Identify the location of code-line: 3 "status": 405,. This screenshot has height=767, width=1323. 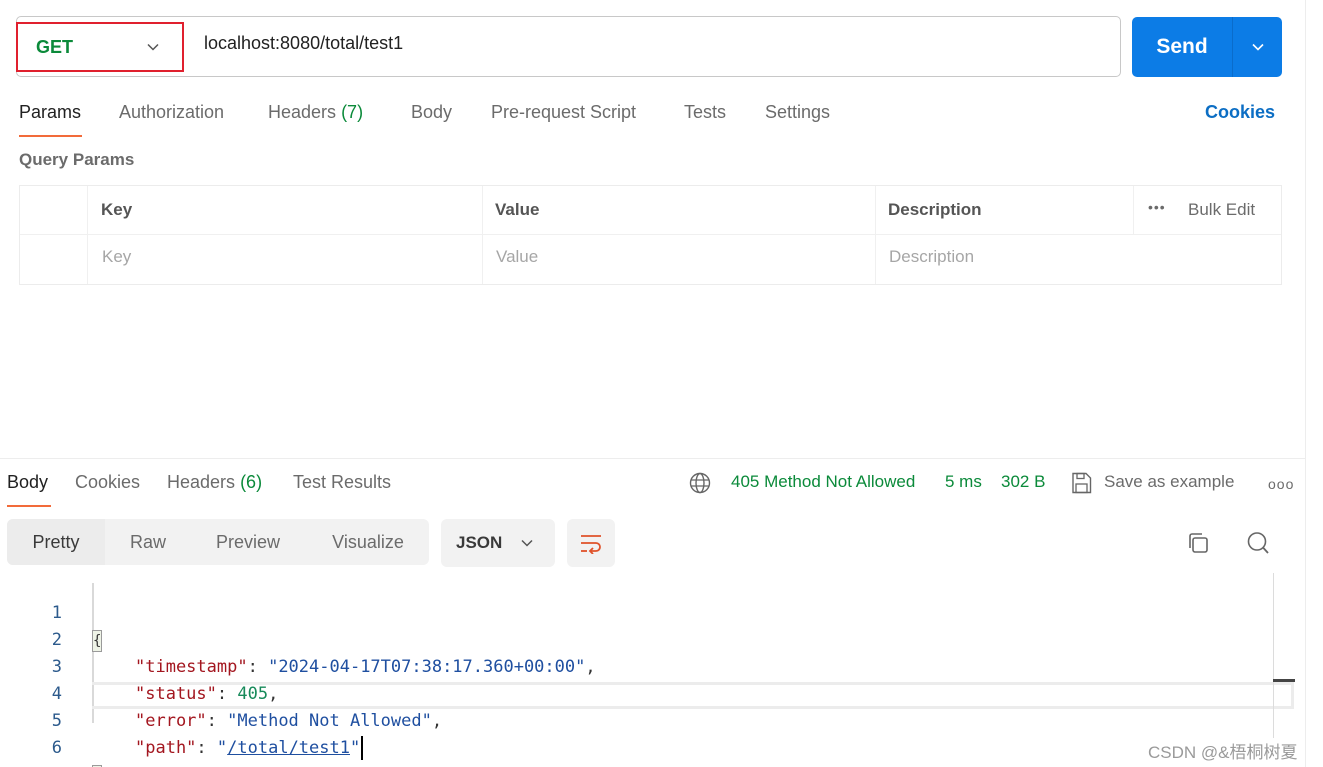
(139, 665).